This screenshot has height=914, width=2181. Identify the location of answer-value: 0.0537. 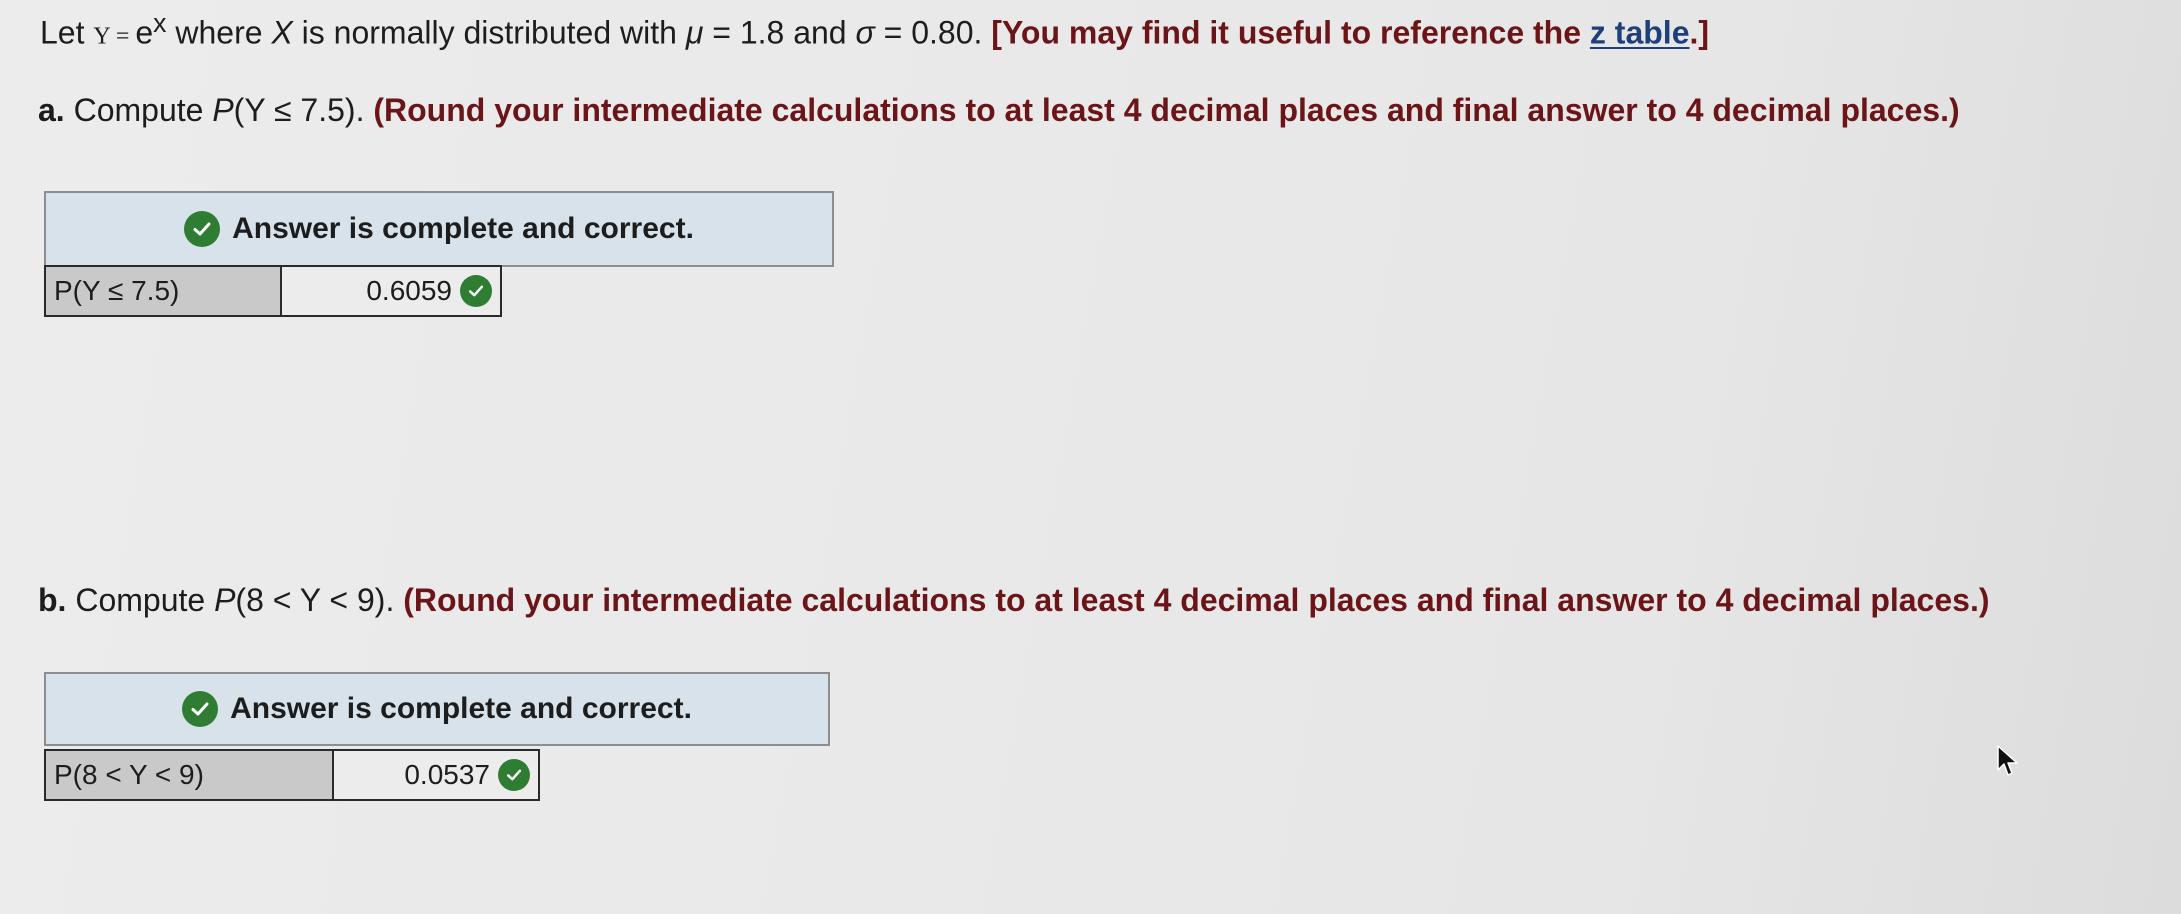
(447, 774).